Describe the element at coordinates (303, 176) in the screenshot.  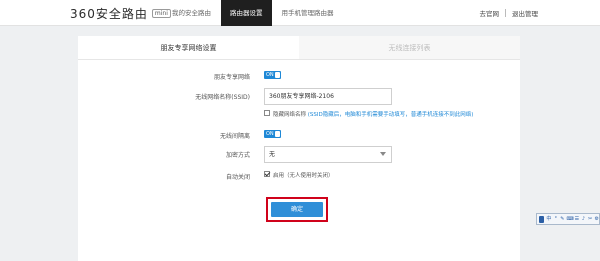
I see `auto-off-text: 启用（无人使用时关闭）` at that location.